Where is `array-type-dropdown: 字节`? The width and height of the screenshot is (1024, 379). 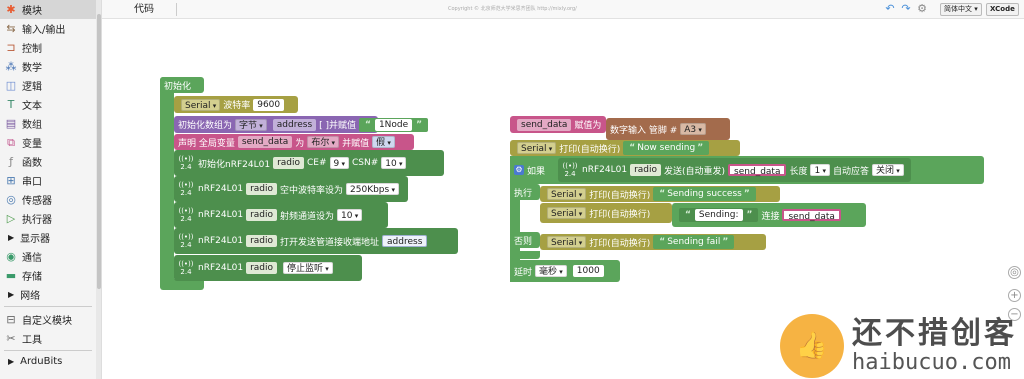 array-type-dropdown: 字节 is located at coordinates (251, 124).